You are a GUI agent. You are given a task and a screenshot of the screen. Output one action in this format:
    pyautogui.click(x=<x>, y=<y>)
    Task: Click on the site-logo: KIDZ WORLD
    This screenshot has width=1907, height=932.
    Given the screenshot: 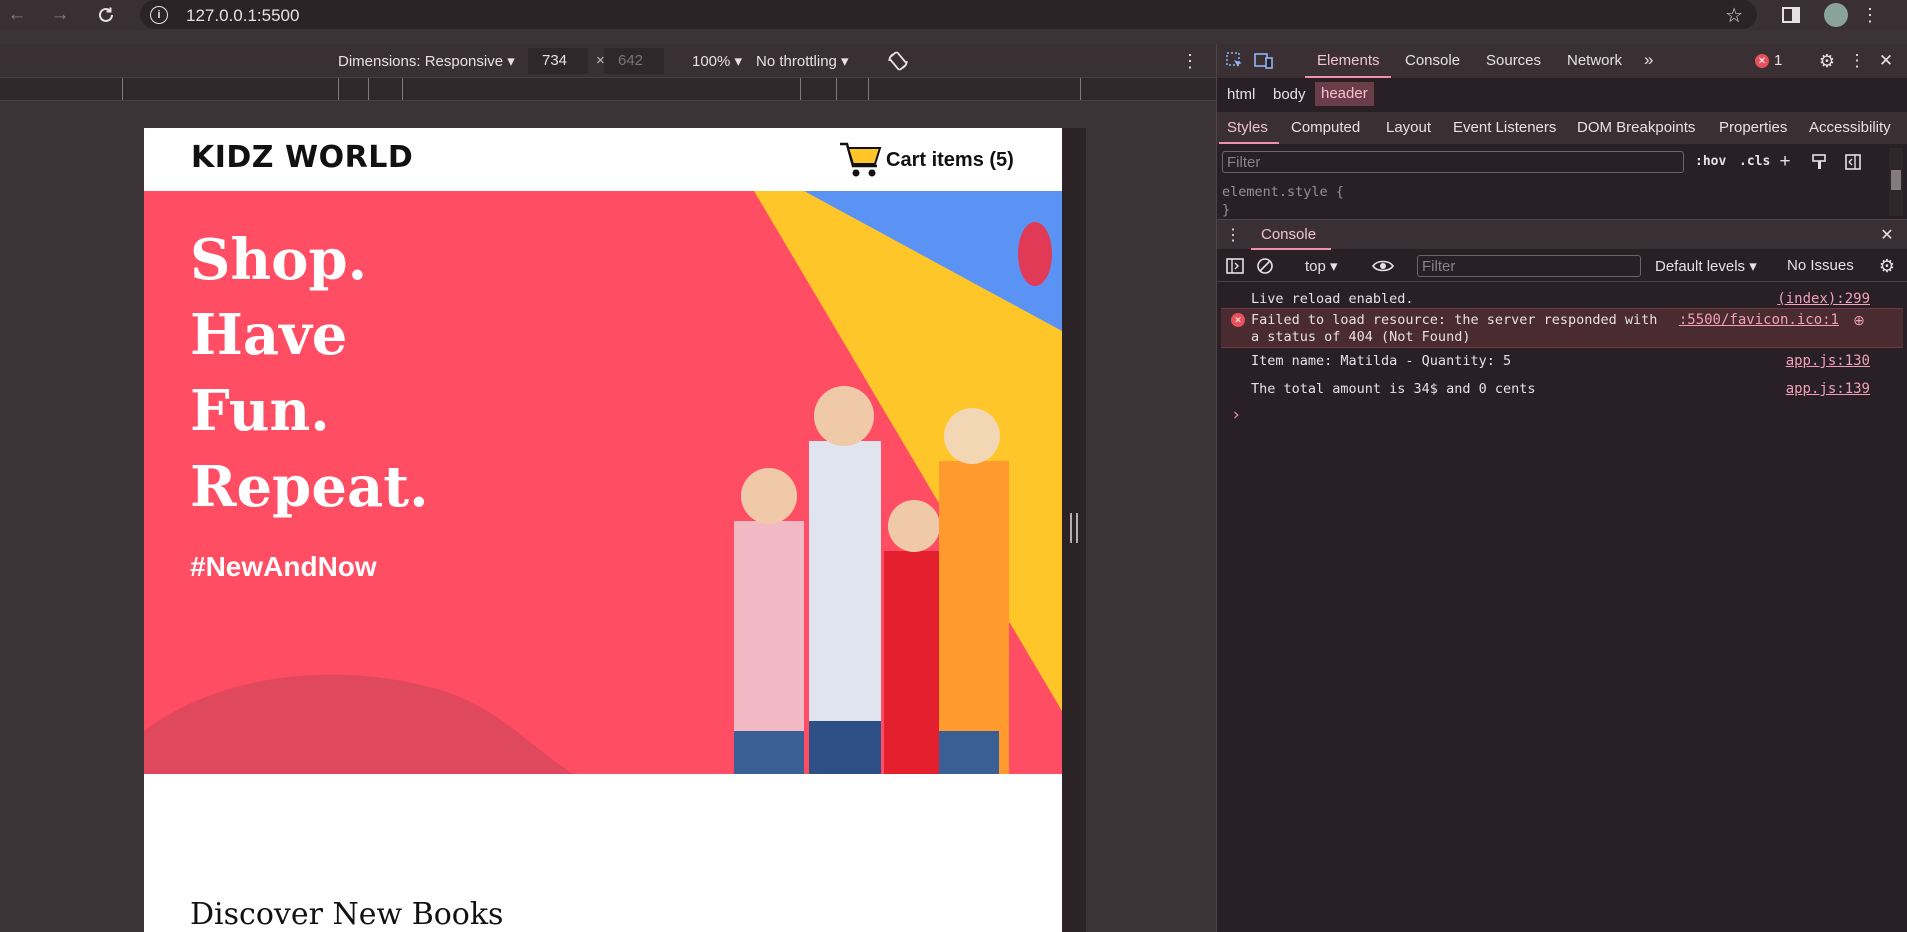 What is the action you would take?
    pyautogui.click(x=302, y=157)
    